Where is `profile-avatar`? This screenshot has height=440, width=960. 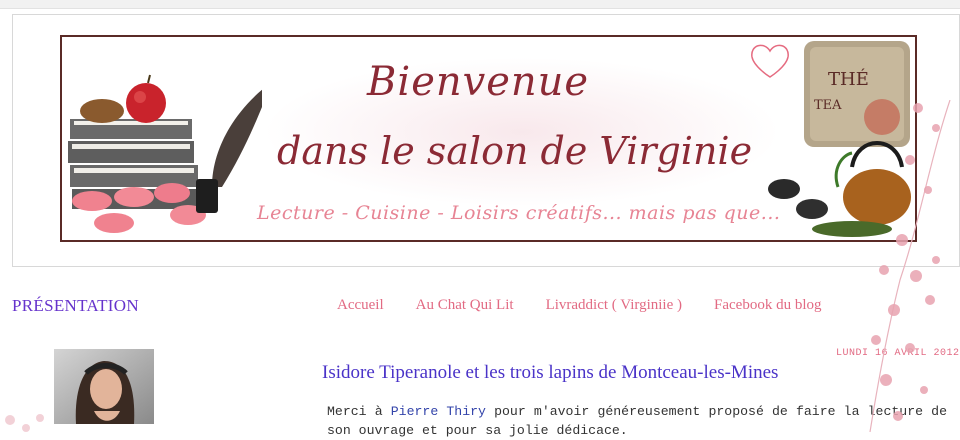 profile-avatar is located at coordinates (104, 386).